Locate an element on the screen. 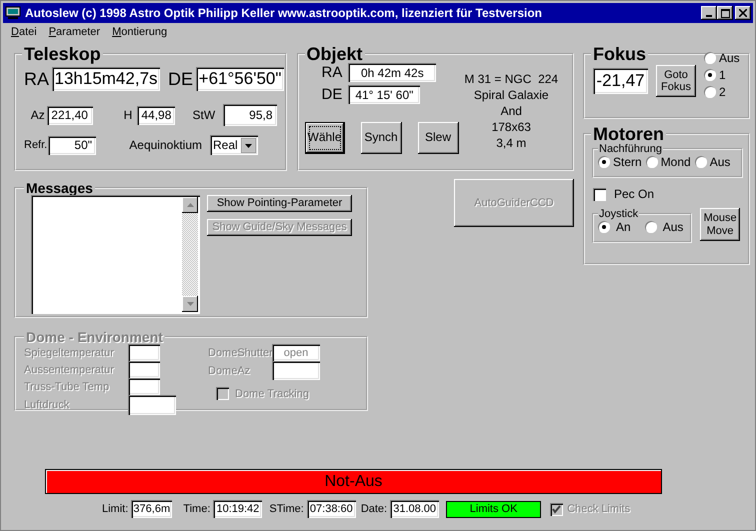 The width and height of the screenshot is (756, 531). group-title: Messages is located at coordinates (59, 188).